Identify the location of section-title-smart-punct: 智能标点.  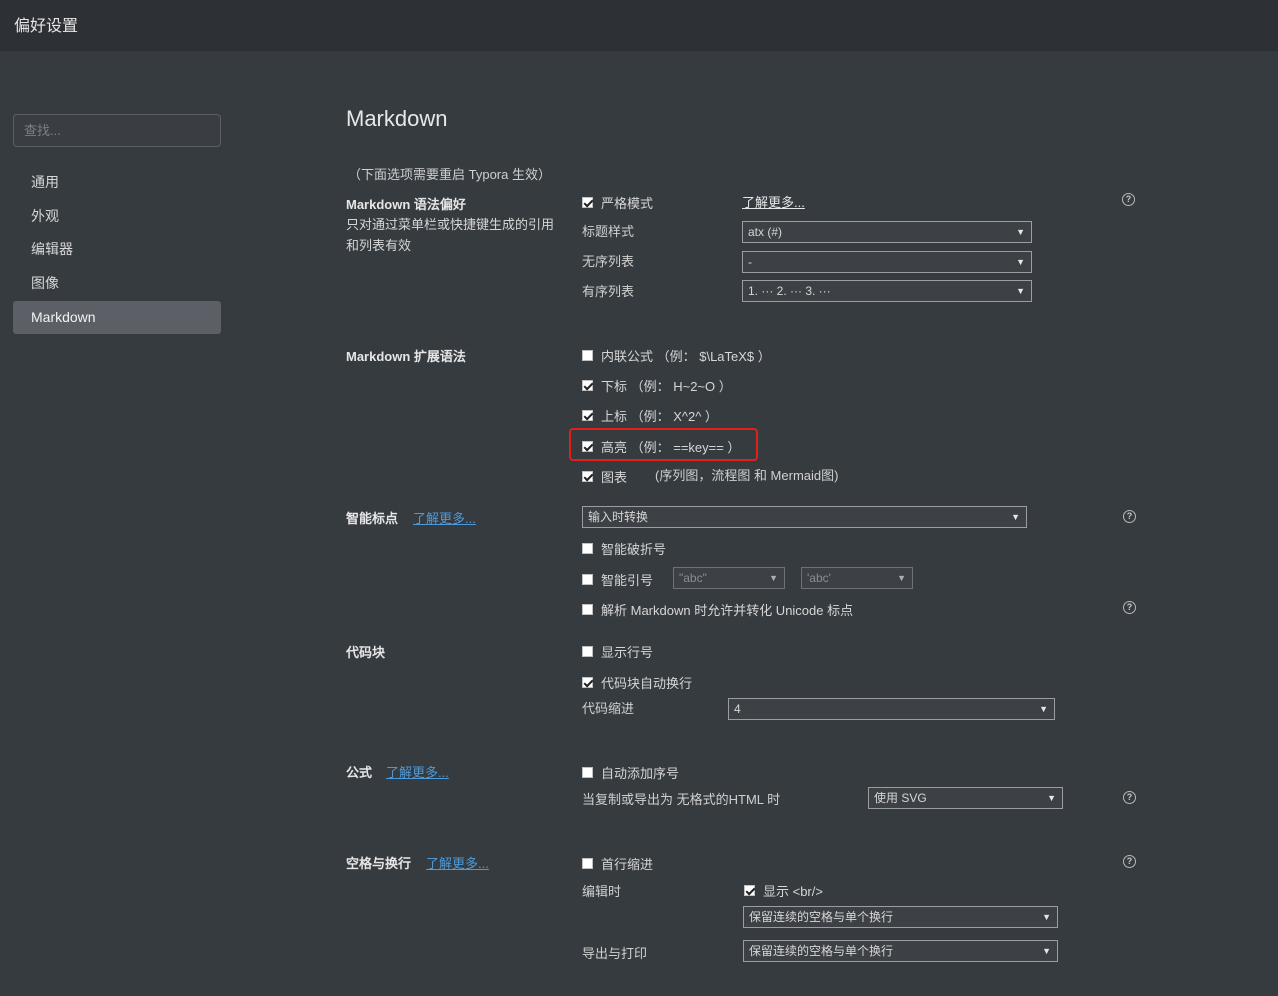
(372, 518).